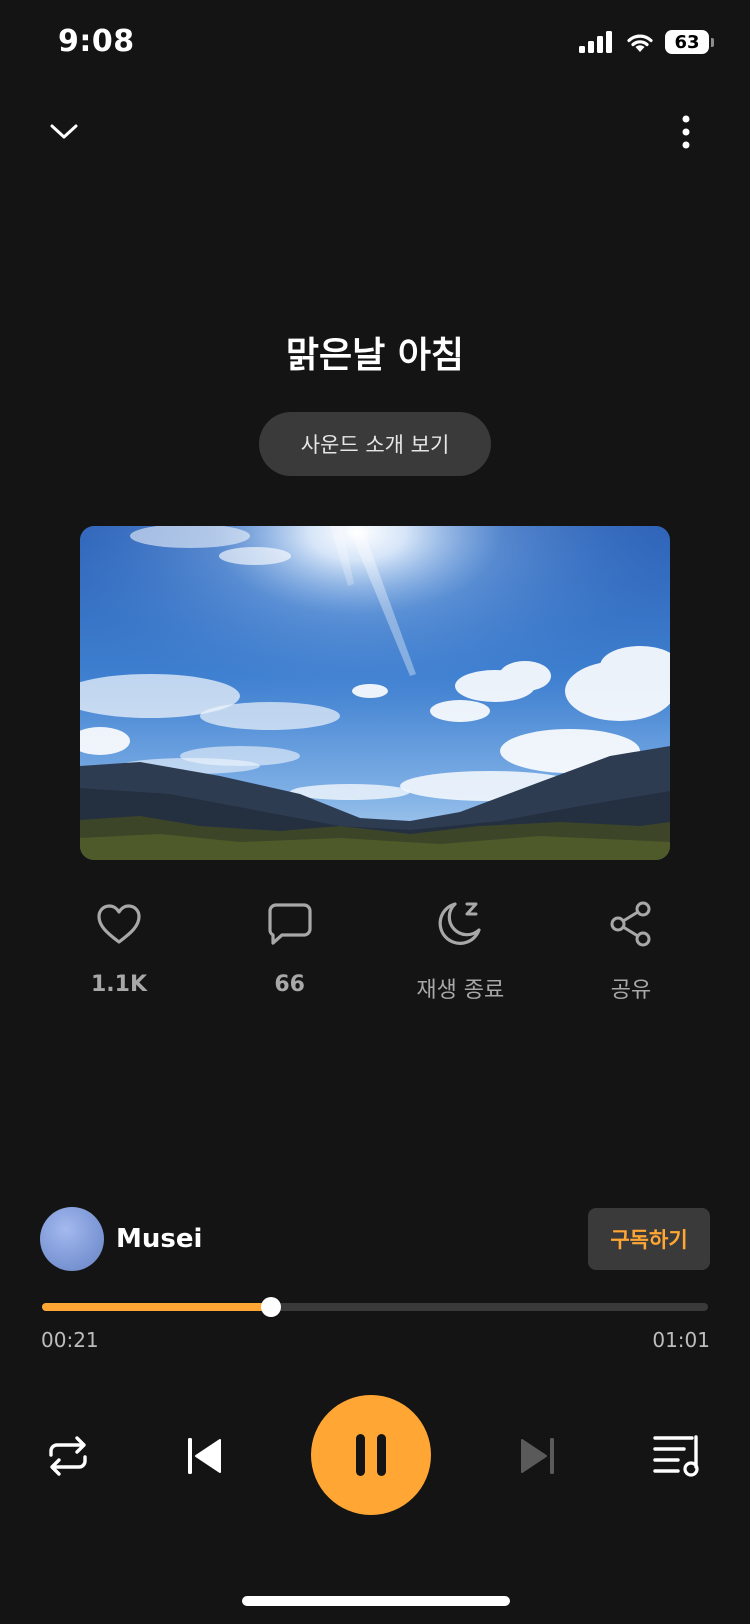 The image size is (750, 1624). I want to click on battery-indicator: 63, so click(689, 42).